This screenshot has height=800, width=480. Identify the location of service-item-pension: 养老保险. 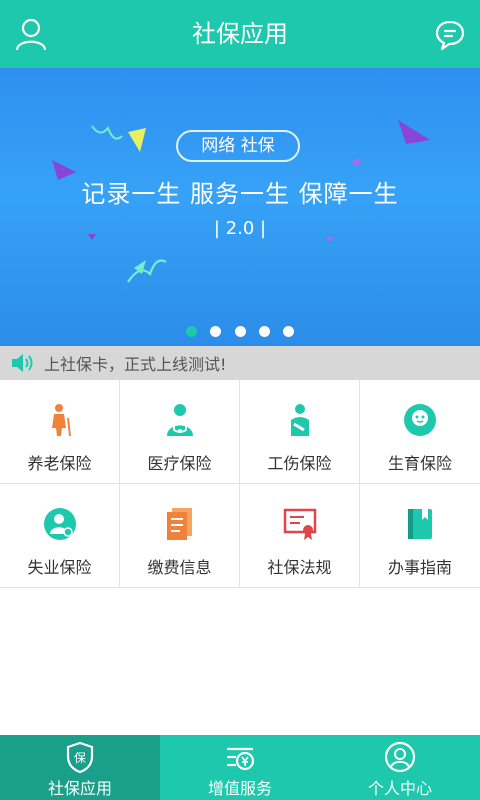
(60, 432).